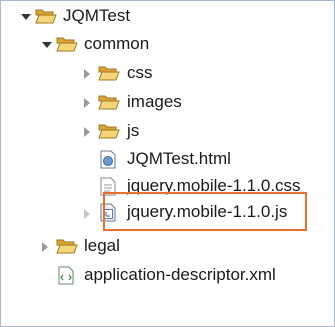 Image resolution: width=335 pixels, height=327 pixels. I want to click on tree-item-jqmtest-html: JQMTest.html, so click(167, 159).